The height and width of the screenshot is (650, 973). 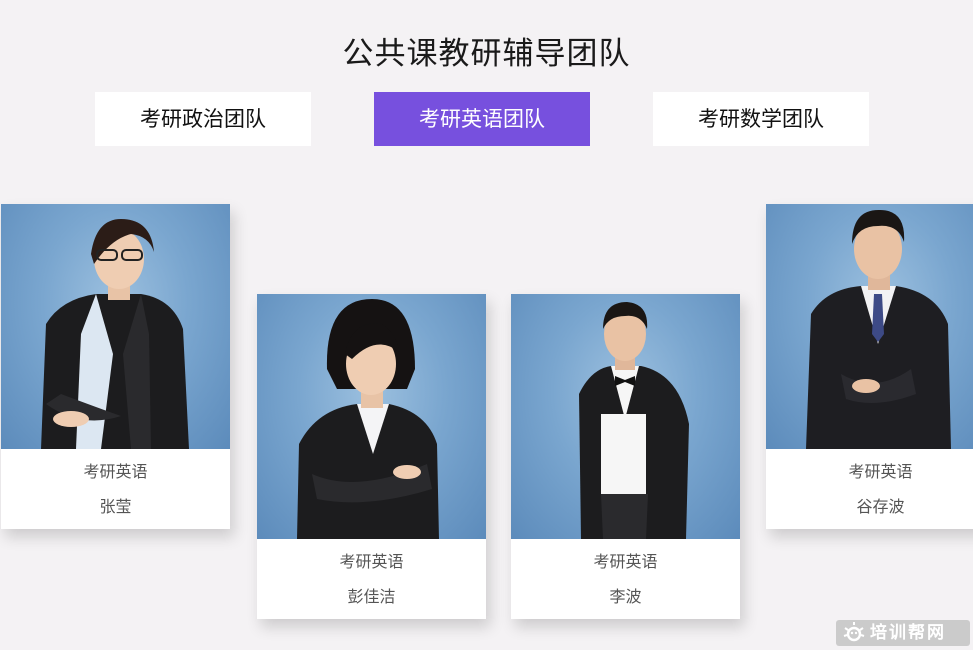 What do you see at coordinates (908, 633) in the screenshot?
I see `watermark-text: 培训帮网` at bounding box center [908, 633].